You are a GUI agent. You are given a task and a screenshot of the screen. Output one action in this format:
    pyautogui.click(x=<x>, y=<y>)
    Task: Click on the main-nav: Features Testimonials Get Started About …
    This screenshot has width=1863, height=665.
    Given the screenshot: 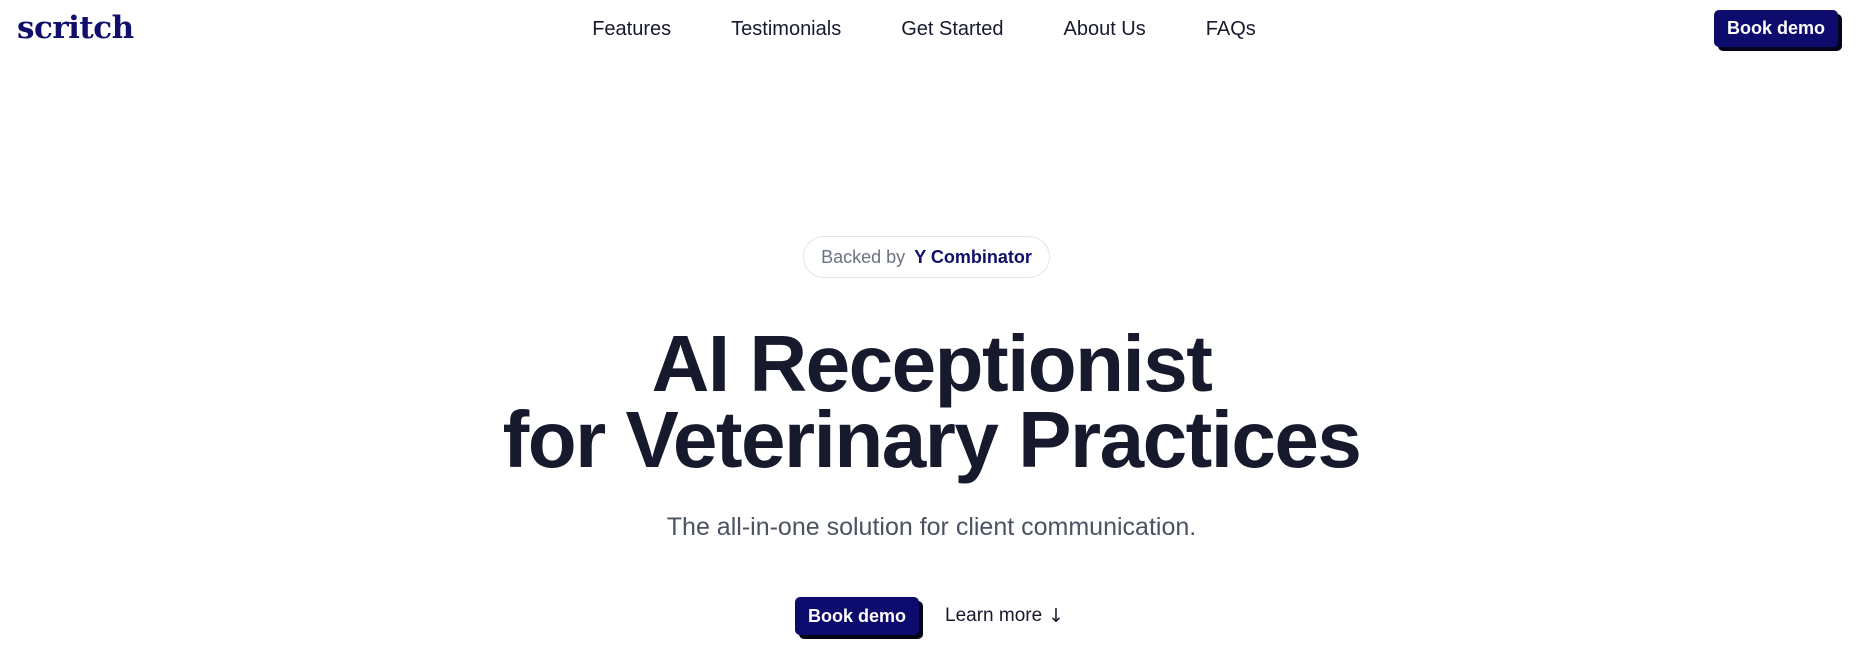 What is the action you would take?
    pyautogui.click(x=931, y=29)
    